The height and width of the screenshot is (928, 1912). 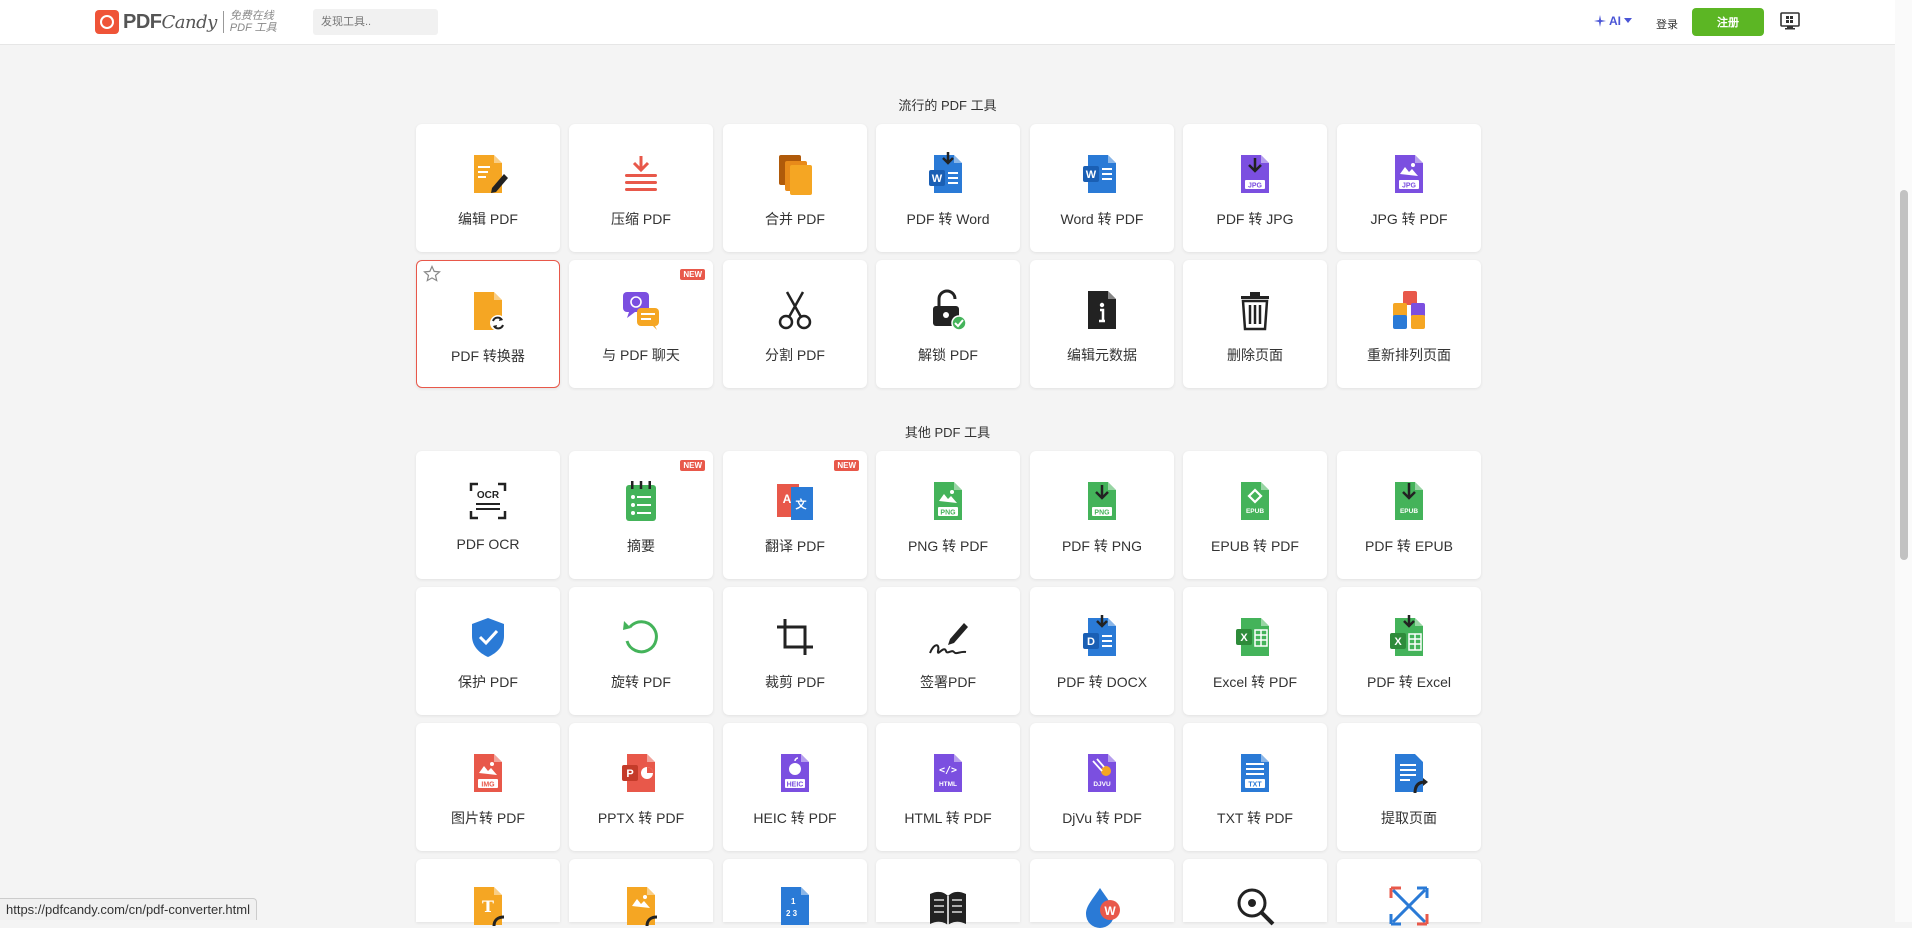 I want to click on tool-card-label: PDF 转 Excel, so click(x=1408, y=682).